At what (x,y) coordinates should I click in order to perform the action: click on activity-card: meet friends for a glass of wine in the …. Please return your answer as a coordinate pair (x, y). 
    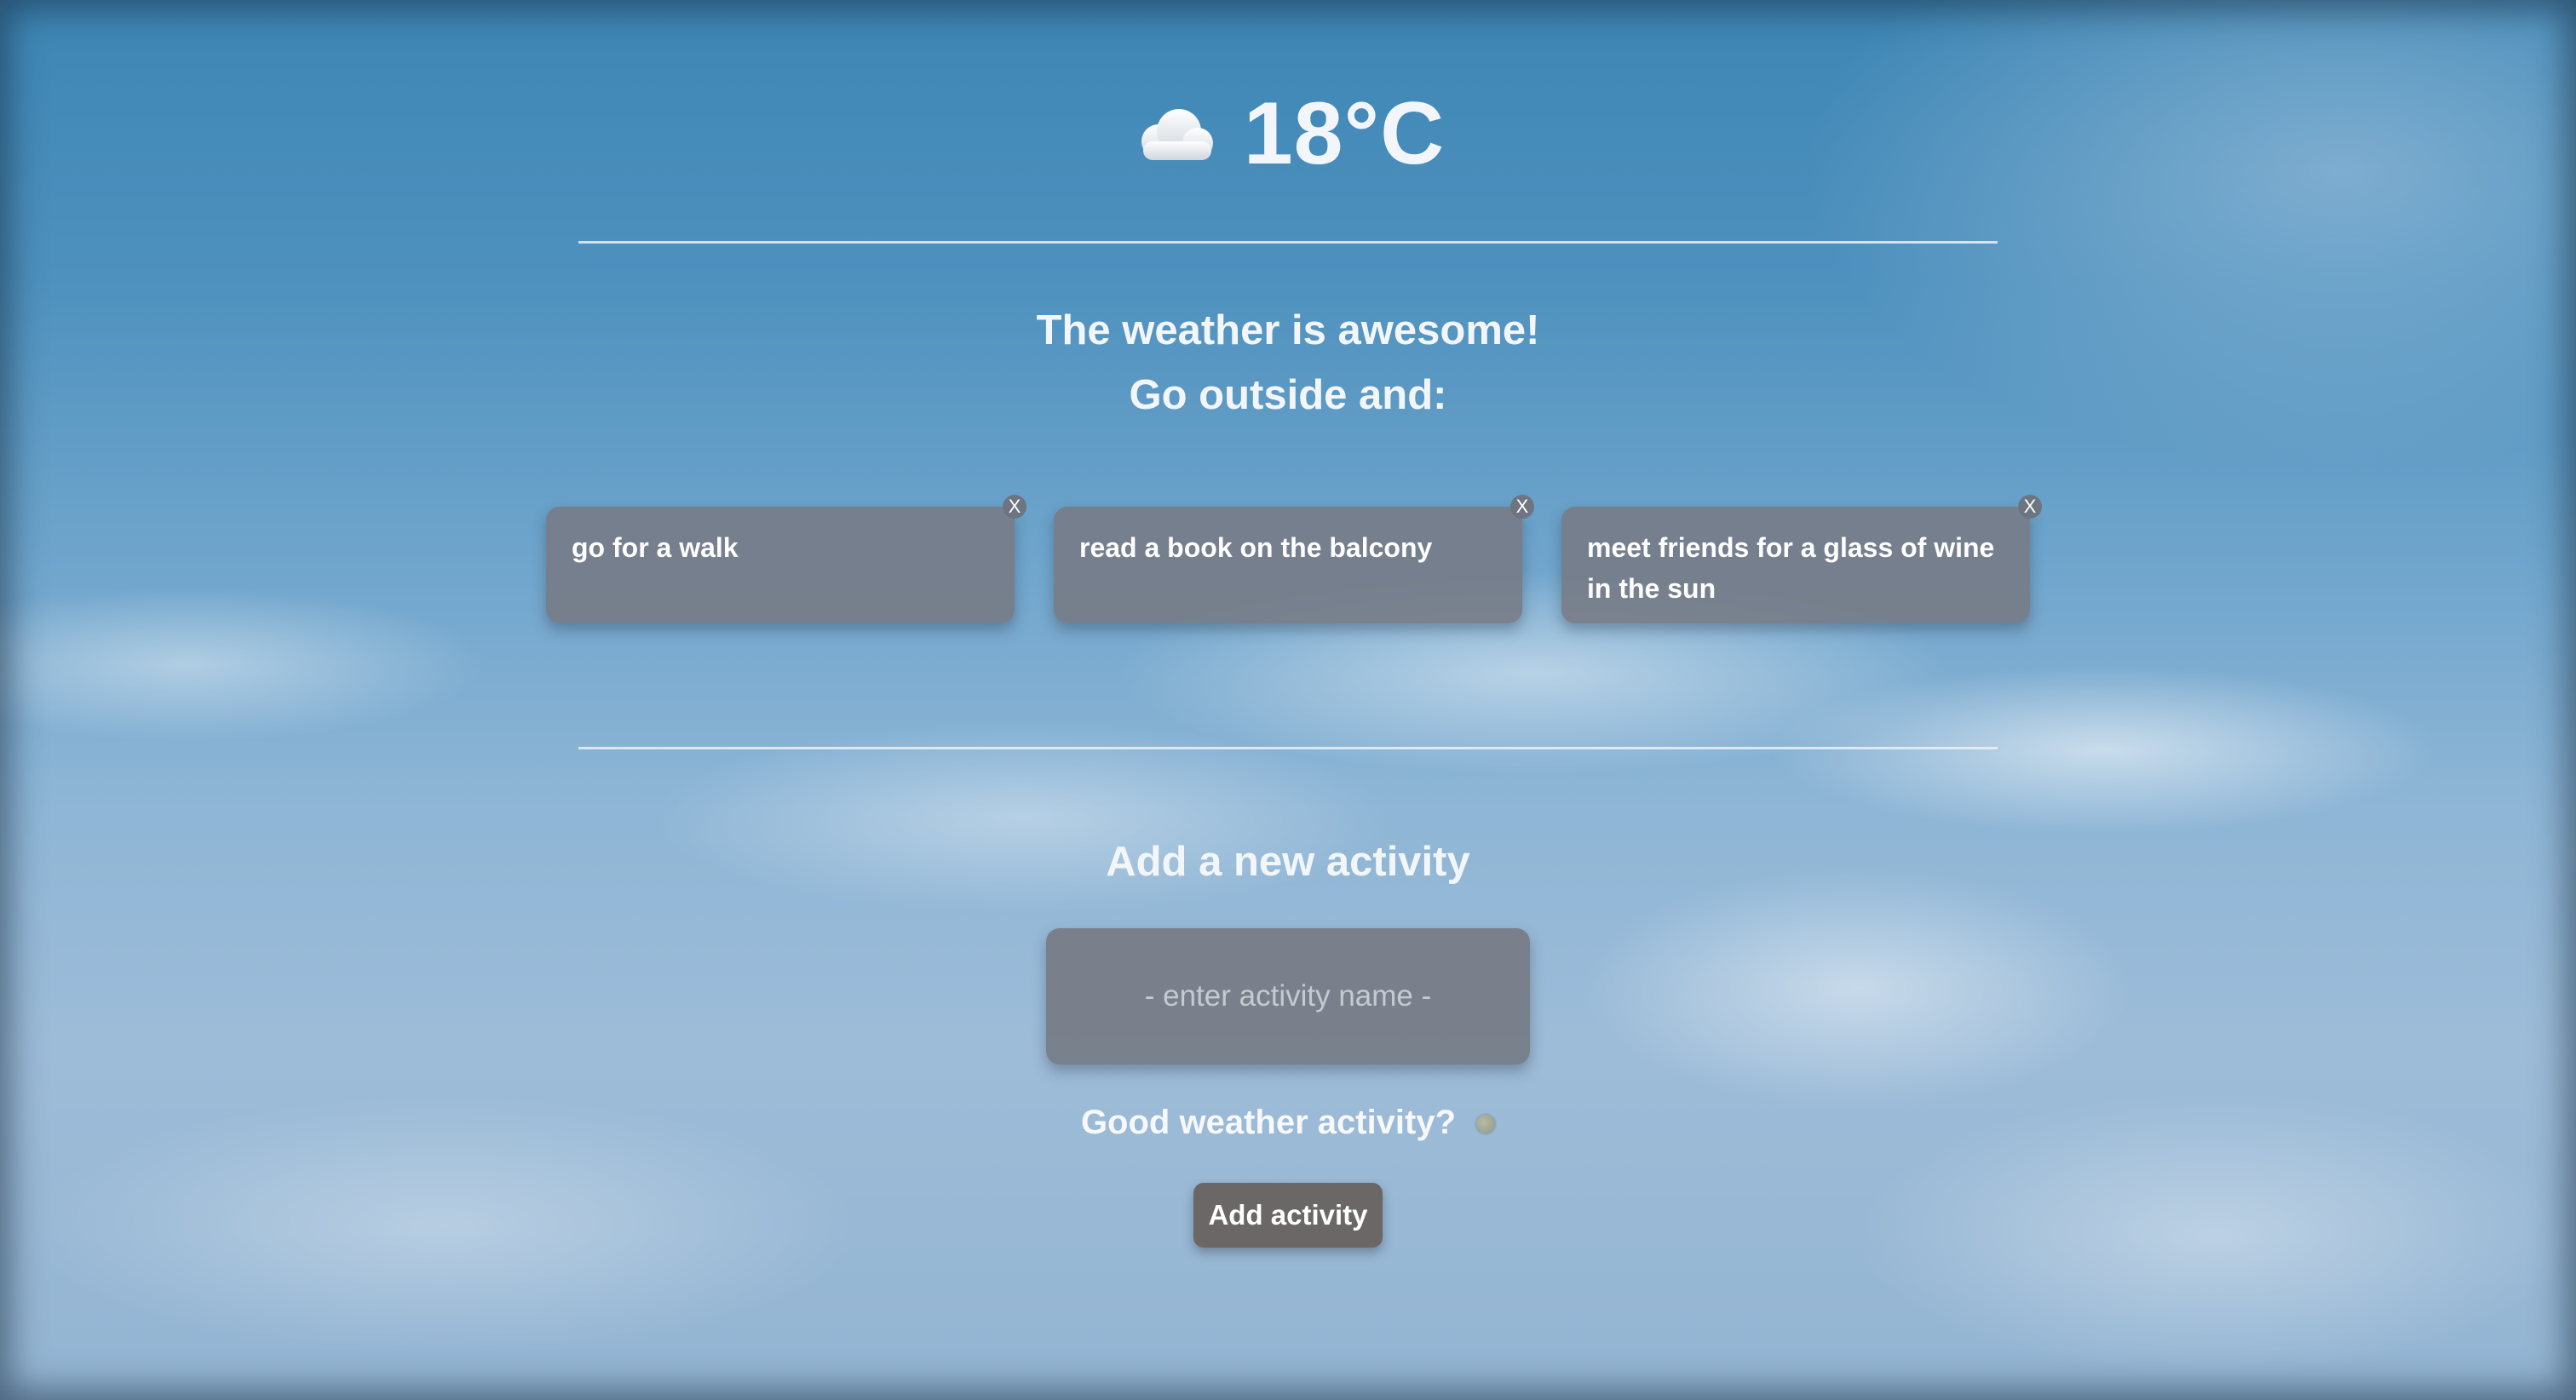
    Looking at the image, I should click on (1801, 559).